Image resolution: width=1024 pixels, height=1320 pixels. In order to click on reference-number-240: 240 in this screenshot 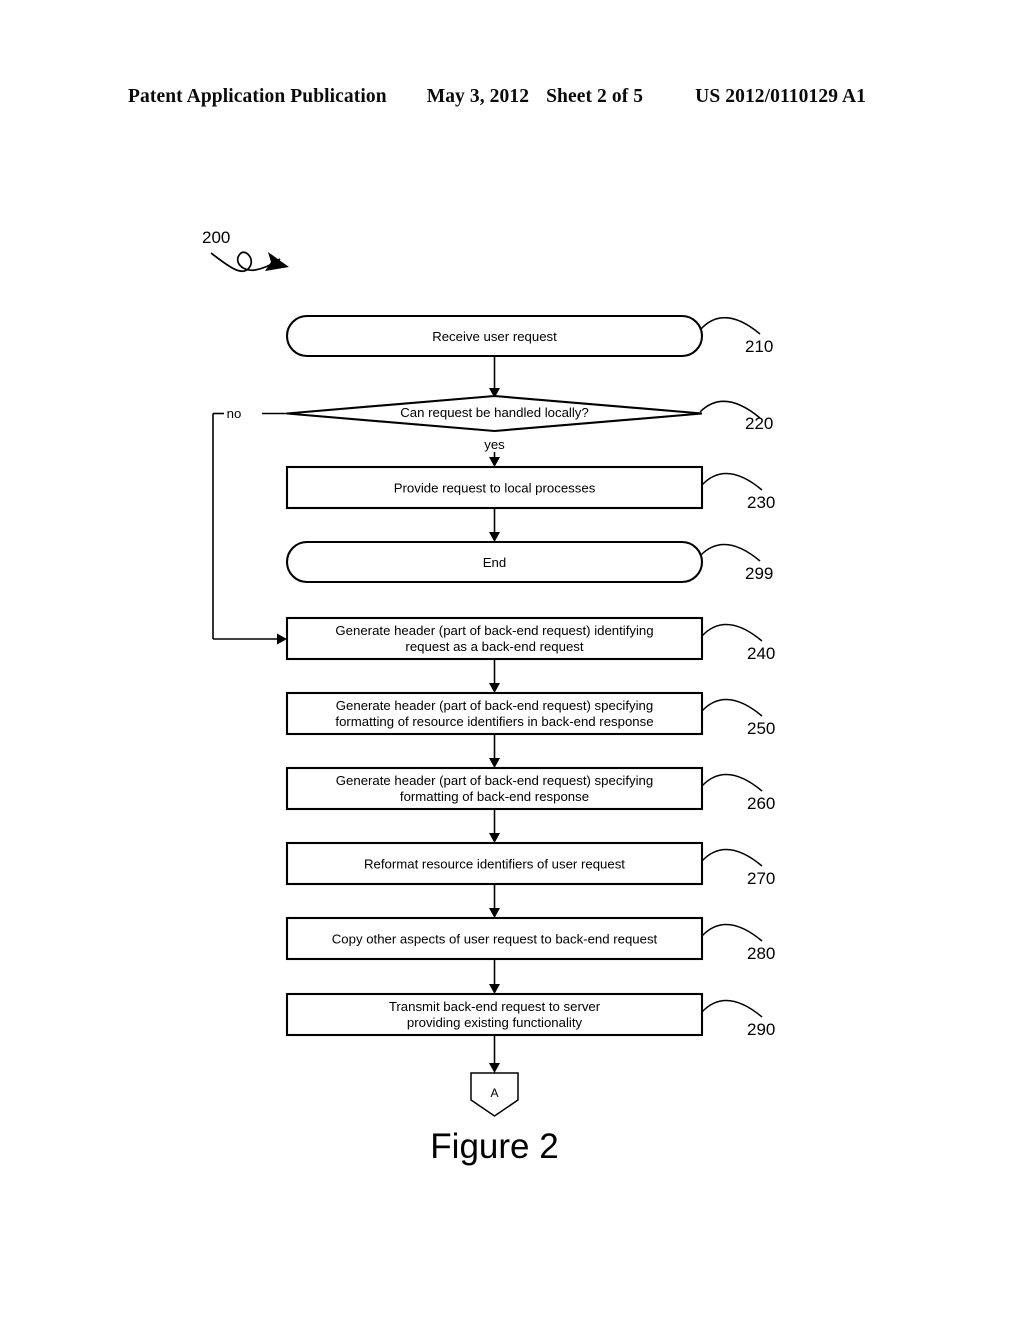, I will do `click(761, 653)`.